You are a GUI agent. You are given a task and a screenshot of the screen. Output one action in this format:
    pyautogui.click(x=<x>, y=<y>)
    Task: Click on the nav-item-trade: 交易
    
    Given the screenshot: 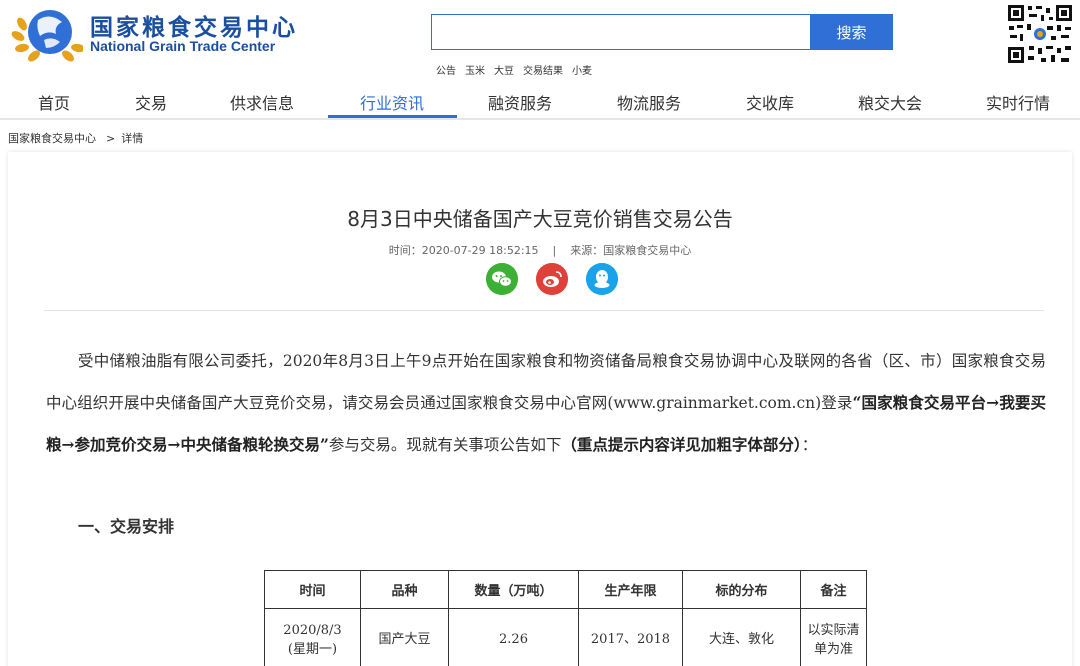 What is the action you would take?
    pyautogui.click(x=151, y=102)
    